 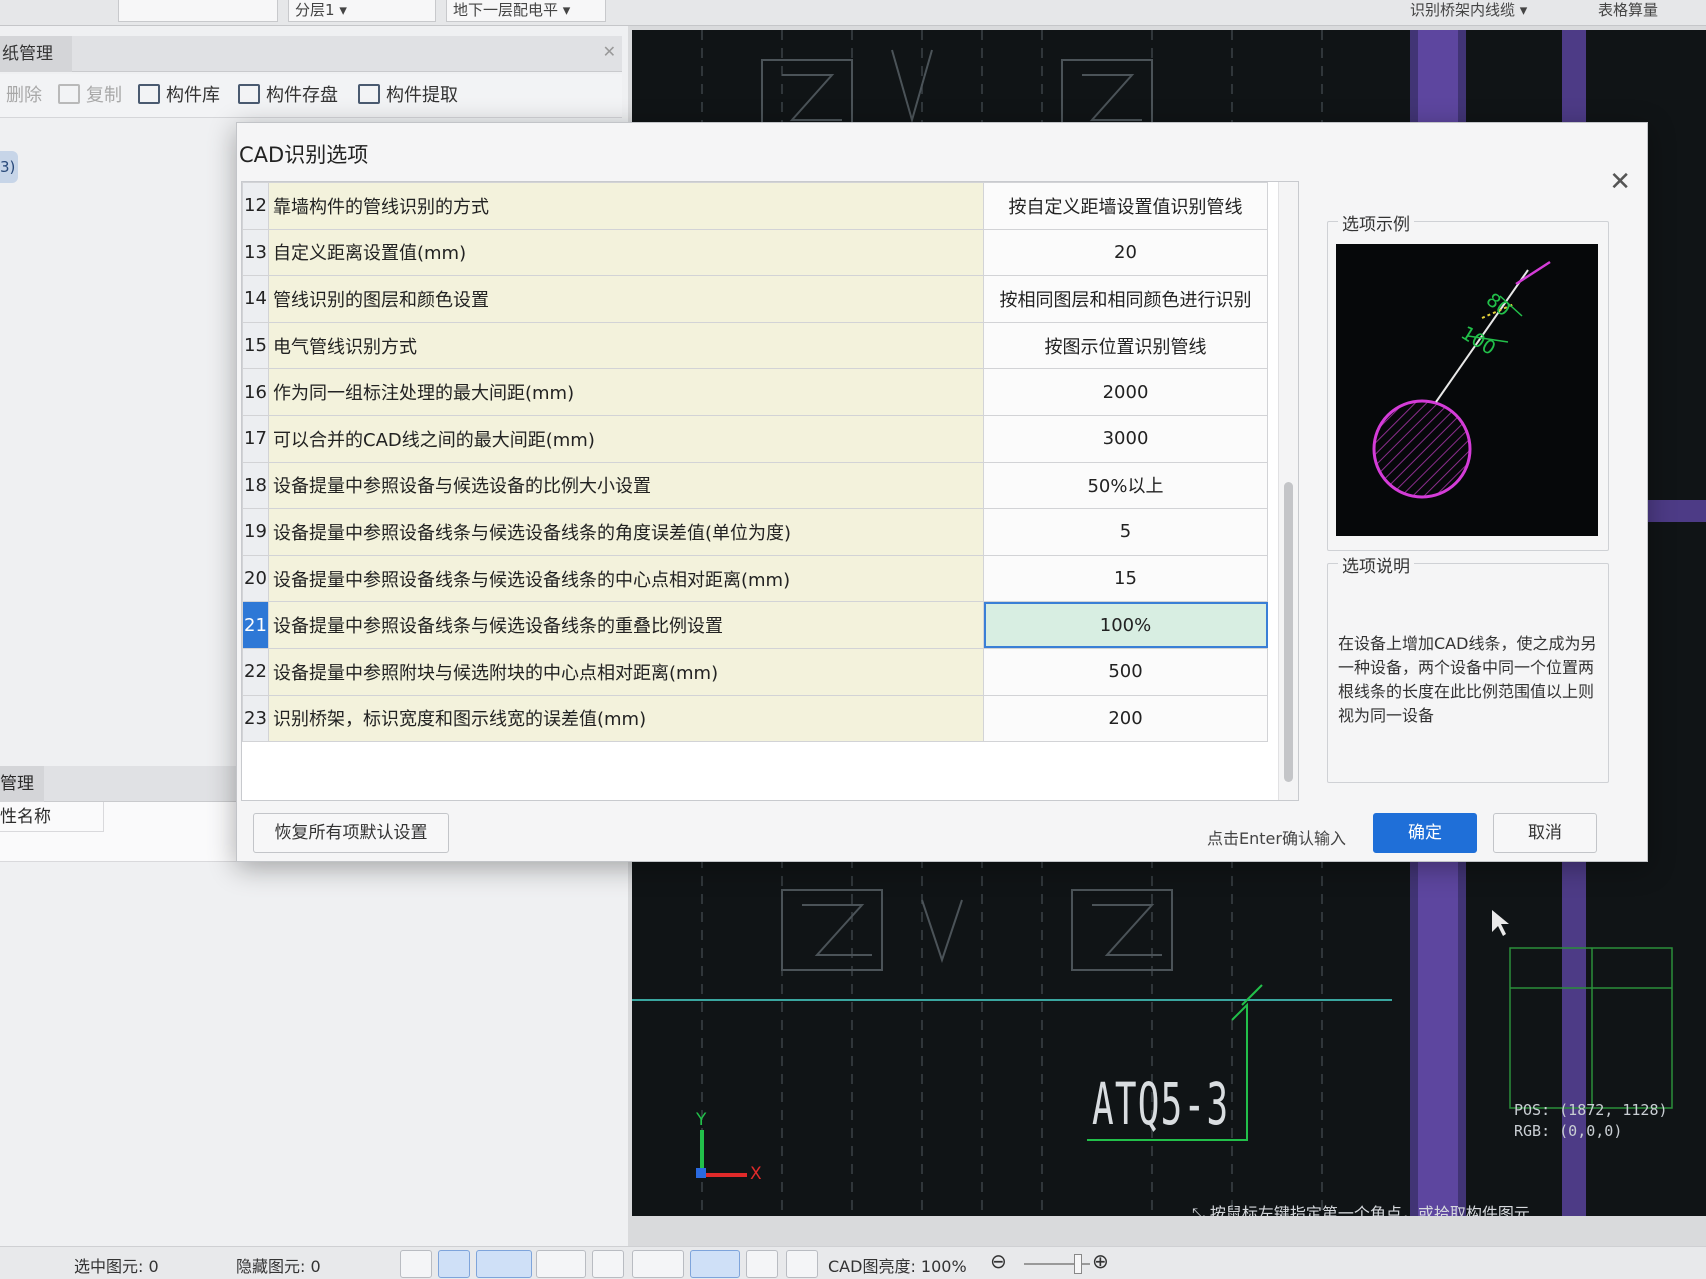 What do you see at coordinates (626, 532) in the screenshot?
I see `option-name: 设备提量中参照设备线条与候选设备线条的角度误差值(单位为度)` at bounding box center [626, 532].